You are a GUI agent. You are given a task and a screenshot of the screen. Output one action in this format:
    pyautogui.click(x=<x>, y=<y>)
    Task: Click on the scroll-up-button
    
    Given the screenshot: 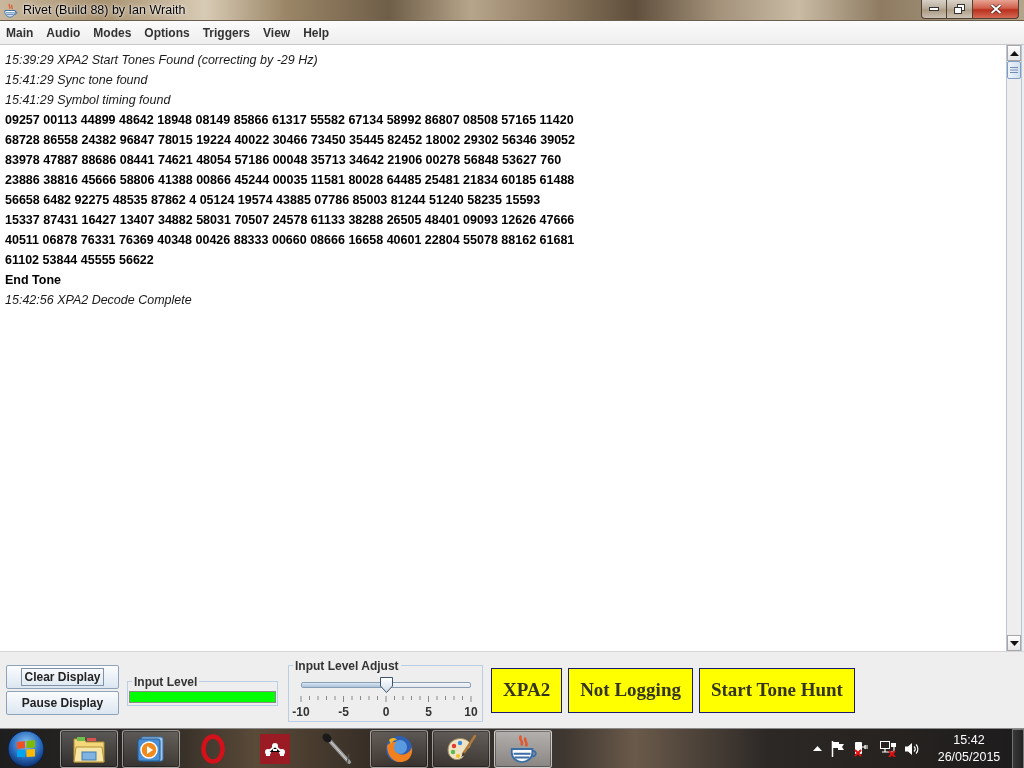 What is the action you would take?
    pyautogui.click(x=1014, y=53)
    